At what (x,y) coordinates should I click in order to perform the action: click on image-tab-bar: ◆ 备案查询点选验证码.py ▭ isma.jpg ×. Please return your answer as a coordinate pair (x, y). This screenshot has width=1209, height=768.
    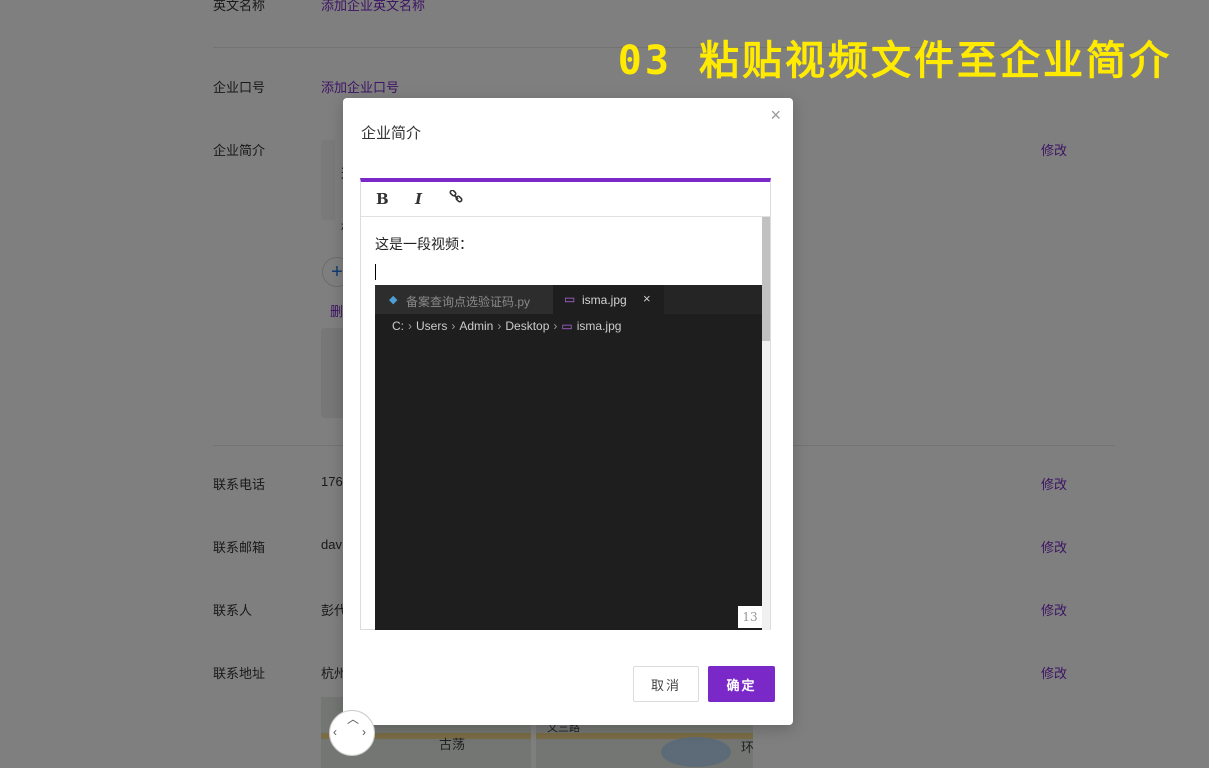
    Looking at the image, I should click on (568, 299).